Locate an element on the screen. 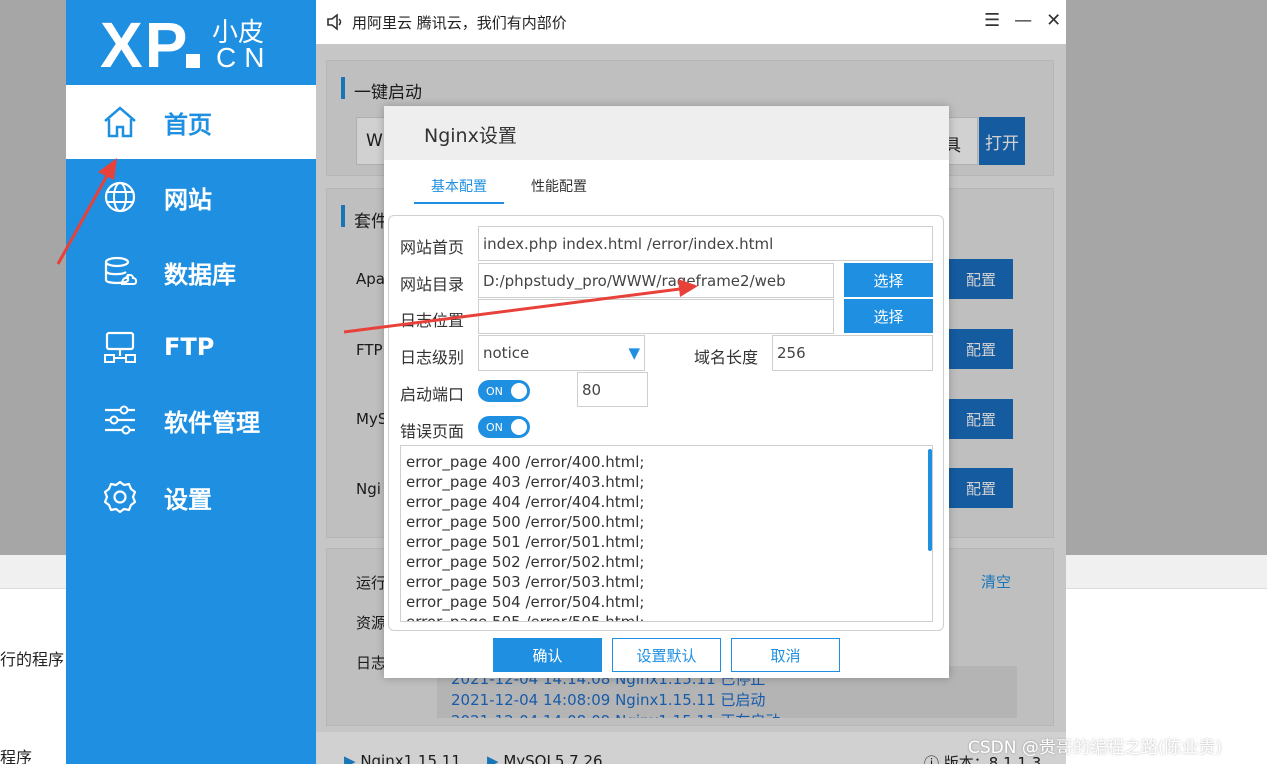  watermark: CSDN @贵哥的编程之路(陈业贵) is located at coordinates (1095, 748).